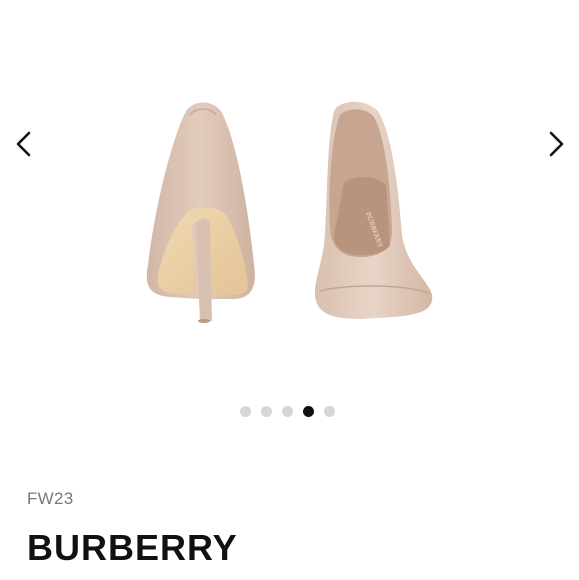 Image resolution: width=579 pixels, height=580 pixels. What do you see at coordinates (132, 548) in the screenshot?
I see `brand-name: BURBERRY` at bounding box center [132, 548].